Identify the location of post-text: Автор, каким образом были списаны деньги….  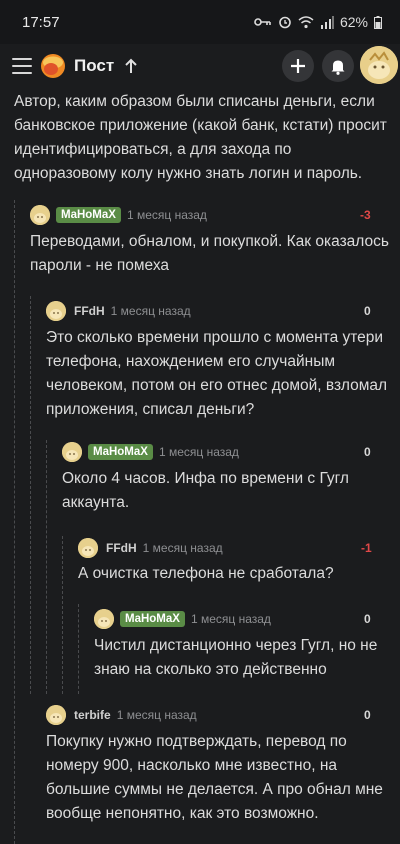
(200, 137).